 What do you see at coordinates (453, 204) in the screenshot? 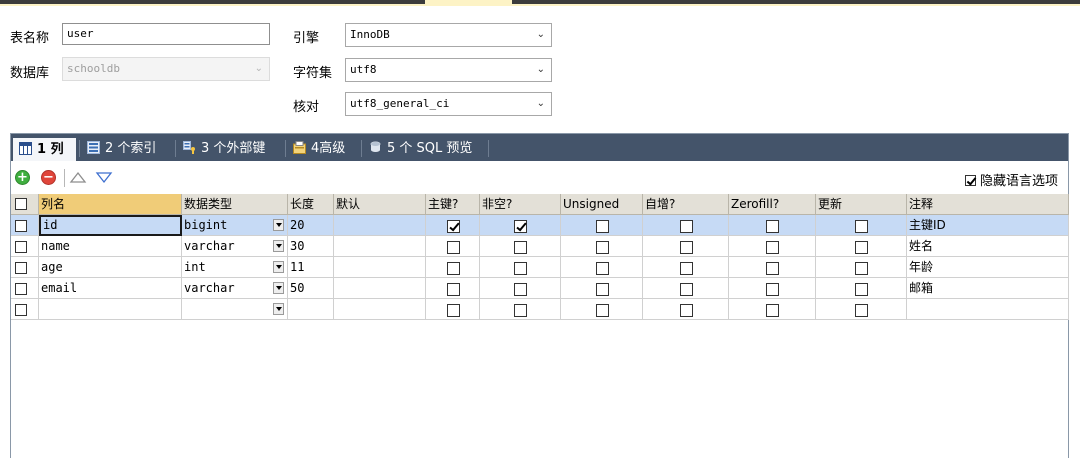
I see `header-col-primary-key: 主键?` at bounding box center [453, 204].